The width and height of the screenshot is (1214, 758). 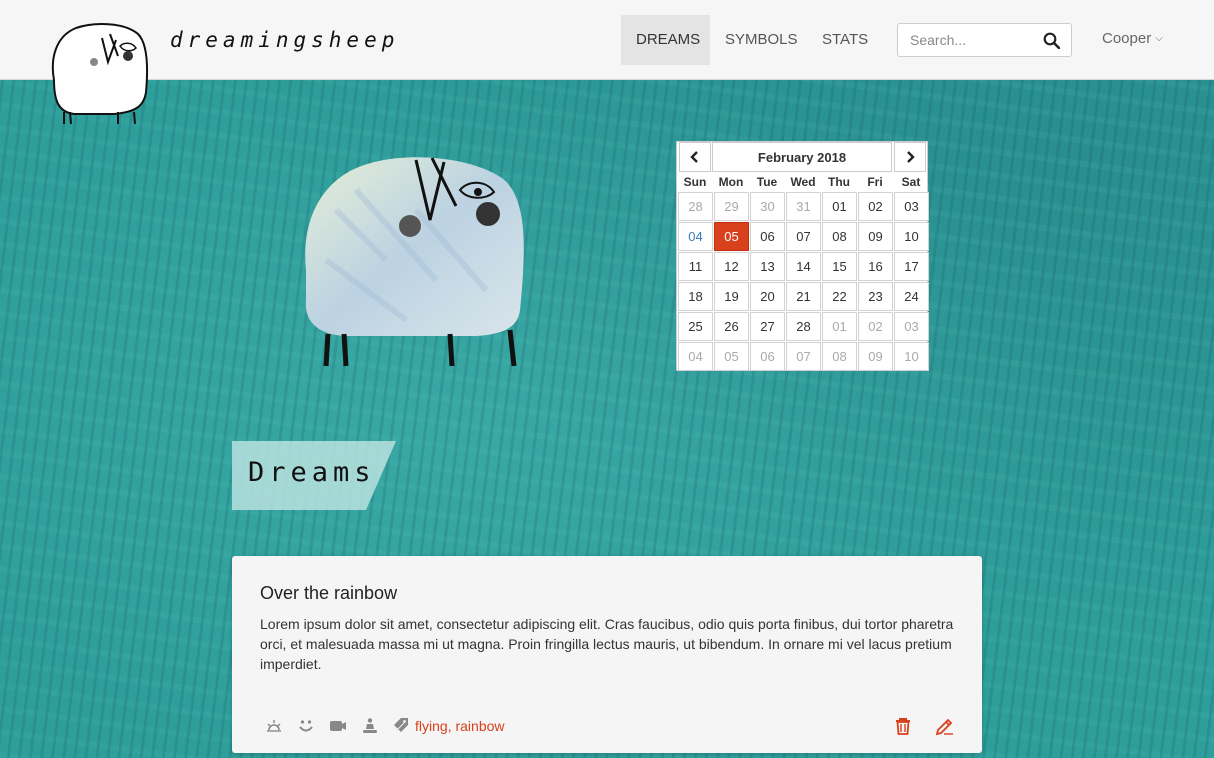 What do you see at coordinates (370, 726) in the screenshot?
I see `meditation-icon` at bounding box center [370, 726].